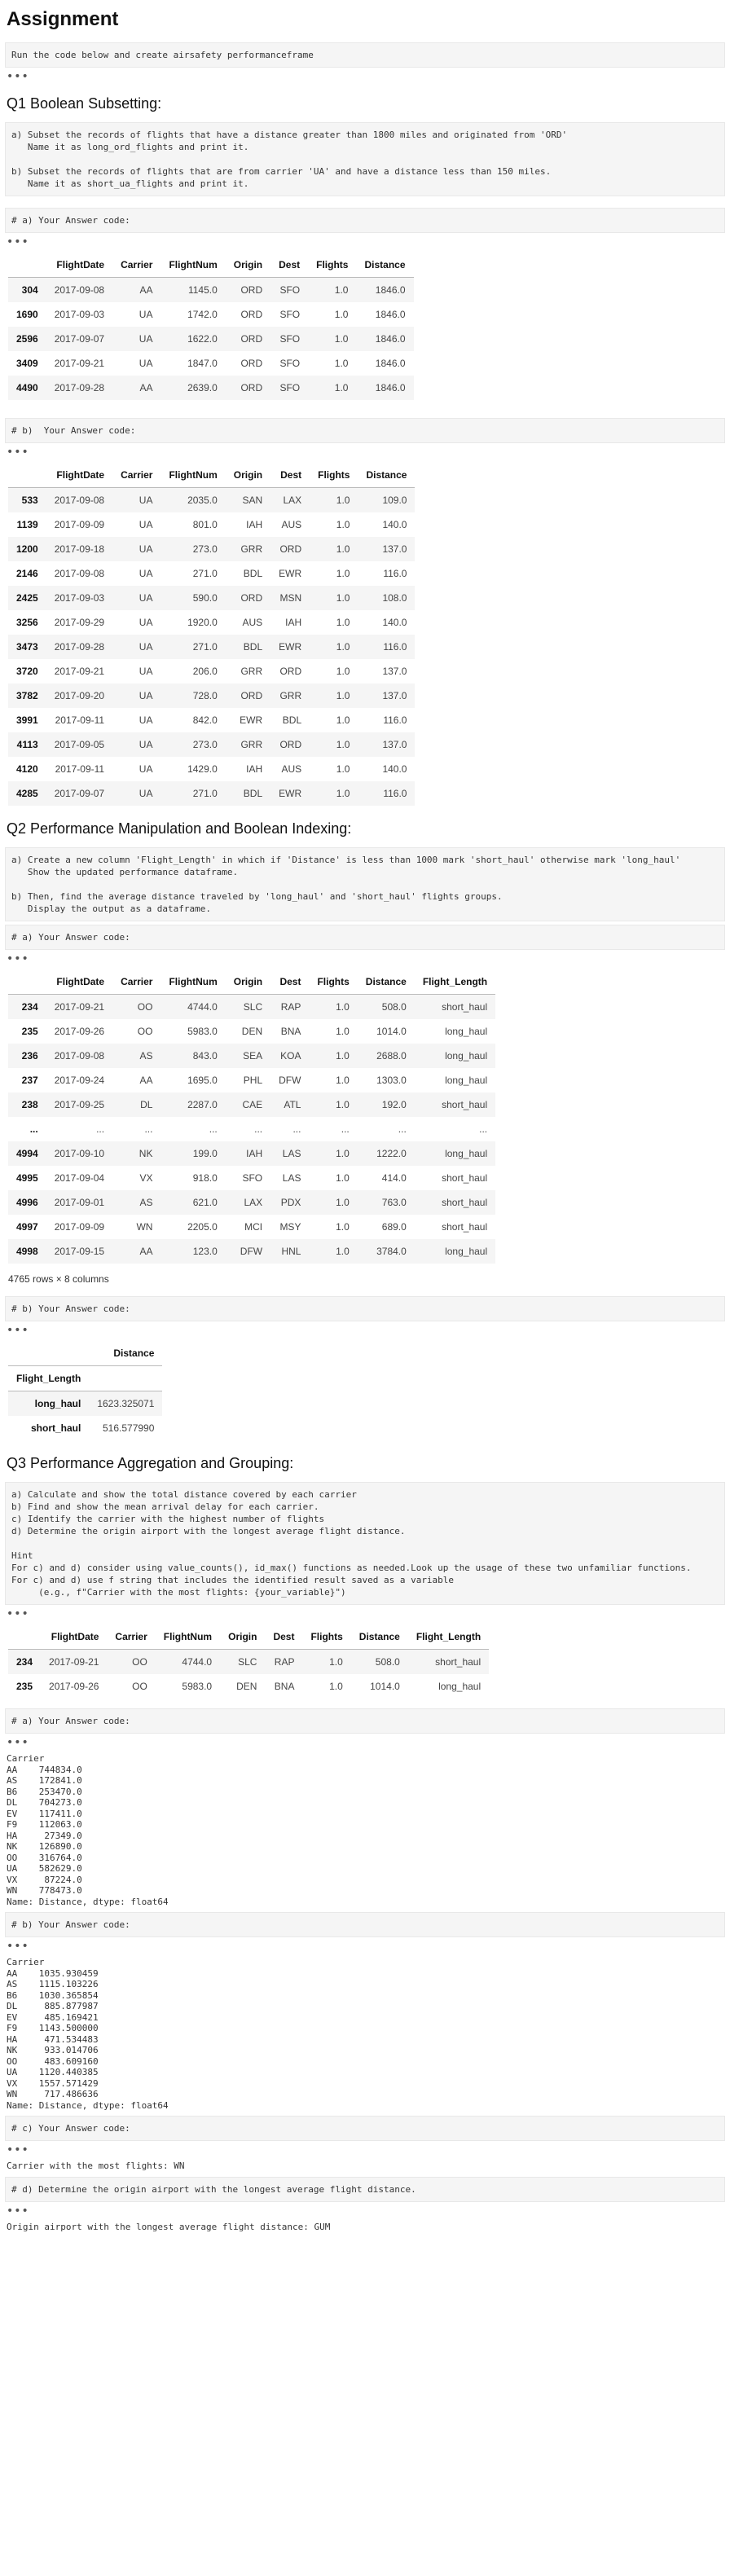 Image resolution: width=730 pixels, height=2576 pixels. Describe the element at coordinates (79, 387) in the screenshot. I see `table-cell: 2017-09-28` at that location.